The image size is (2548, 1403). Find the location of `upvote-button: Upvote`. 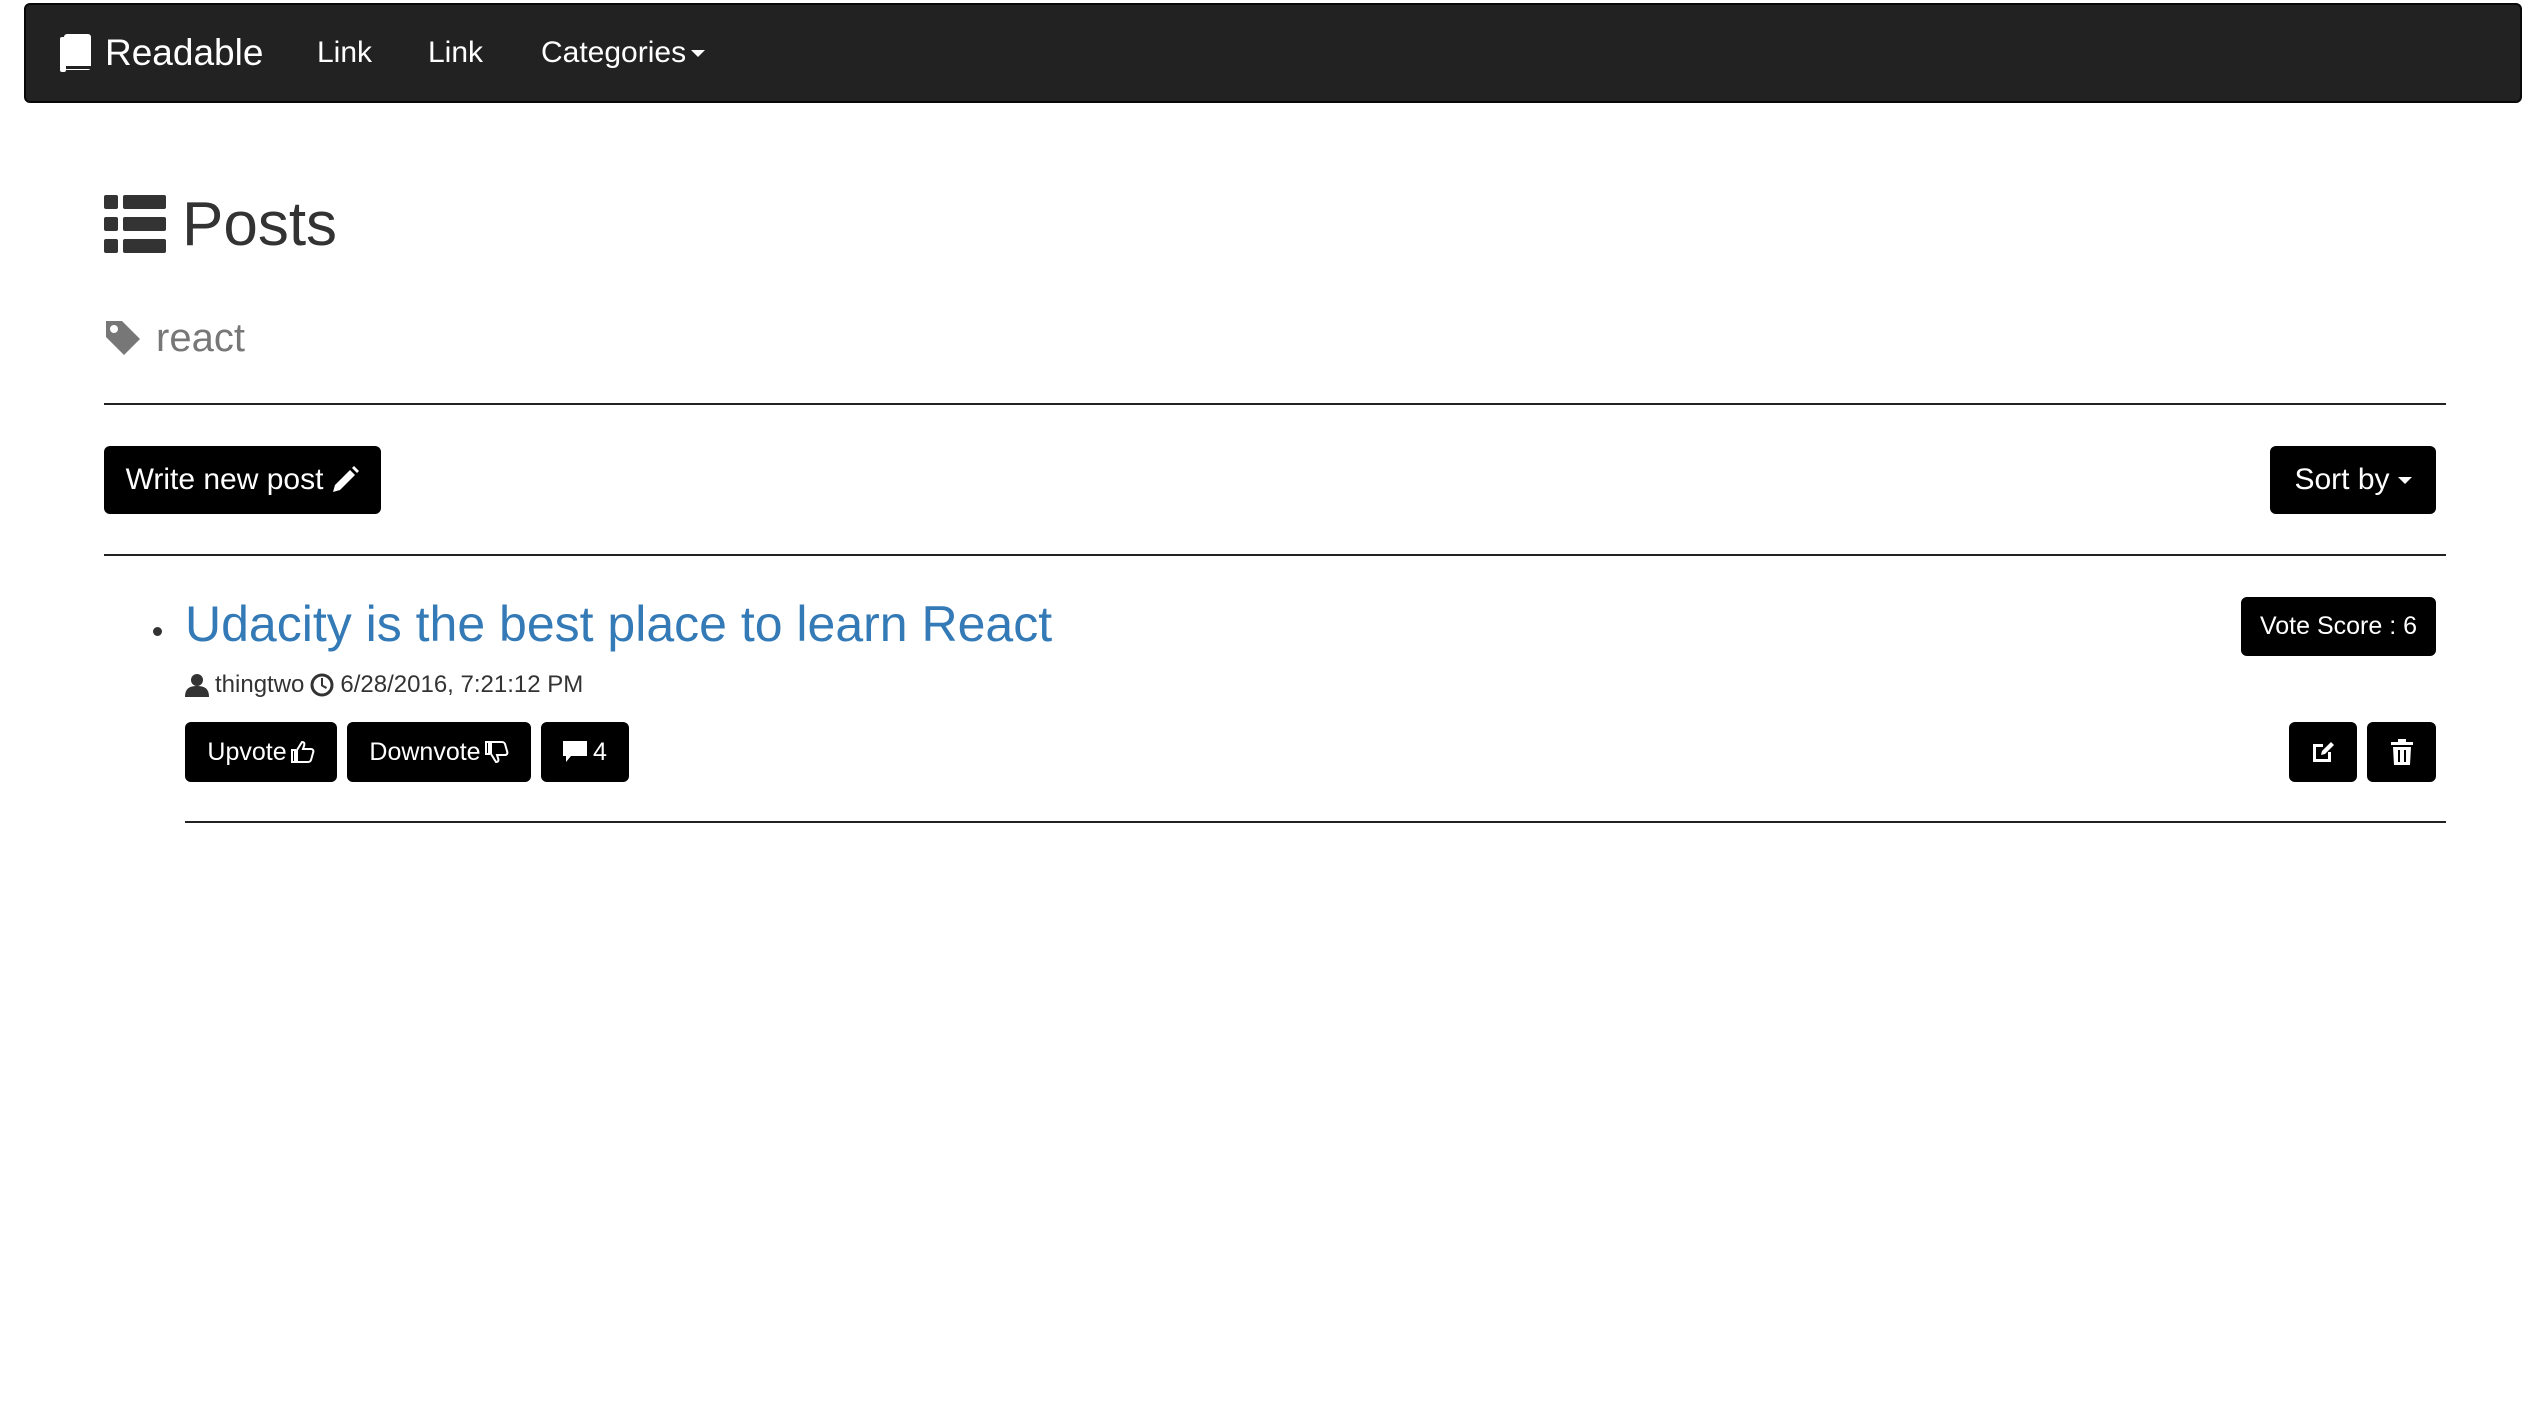

upvote-button: Upvote is located at coordinates (261, 752).